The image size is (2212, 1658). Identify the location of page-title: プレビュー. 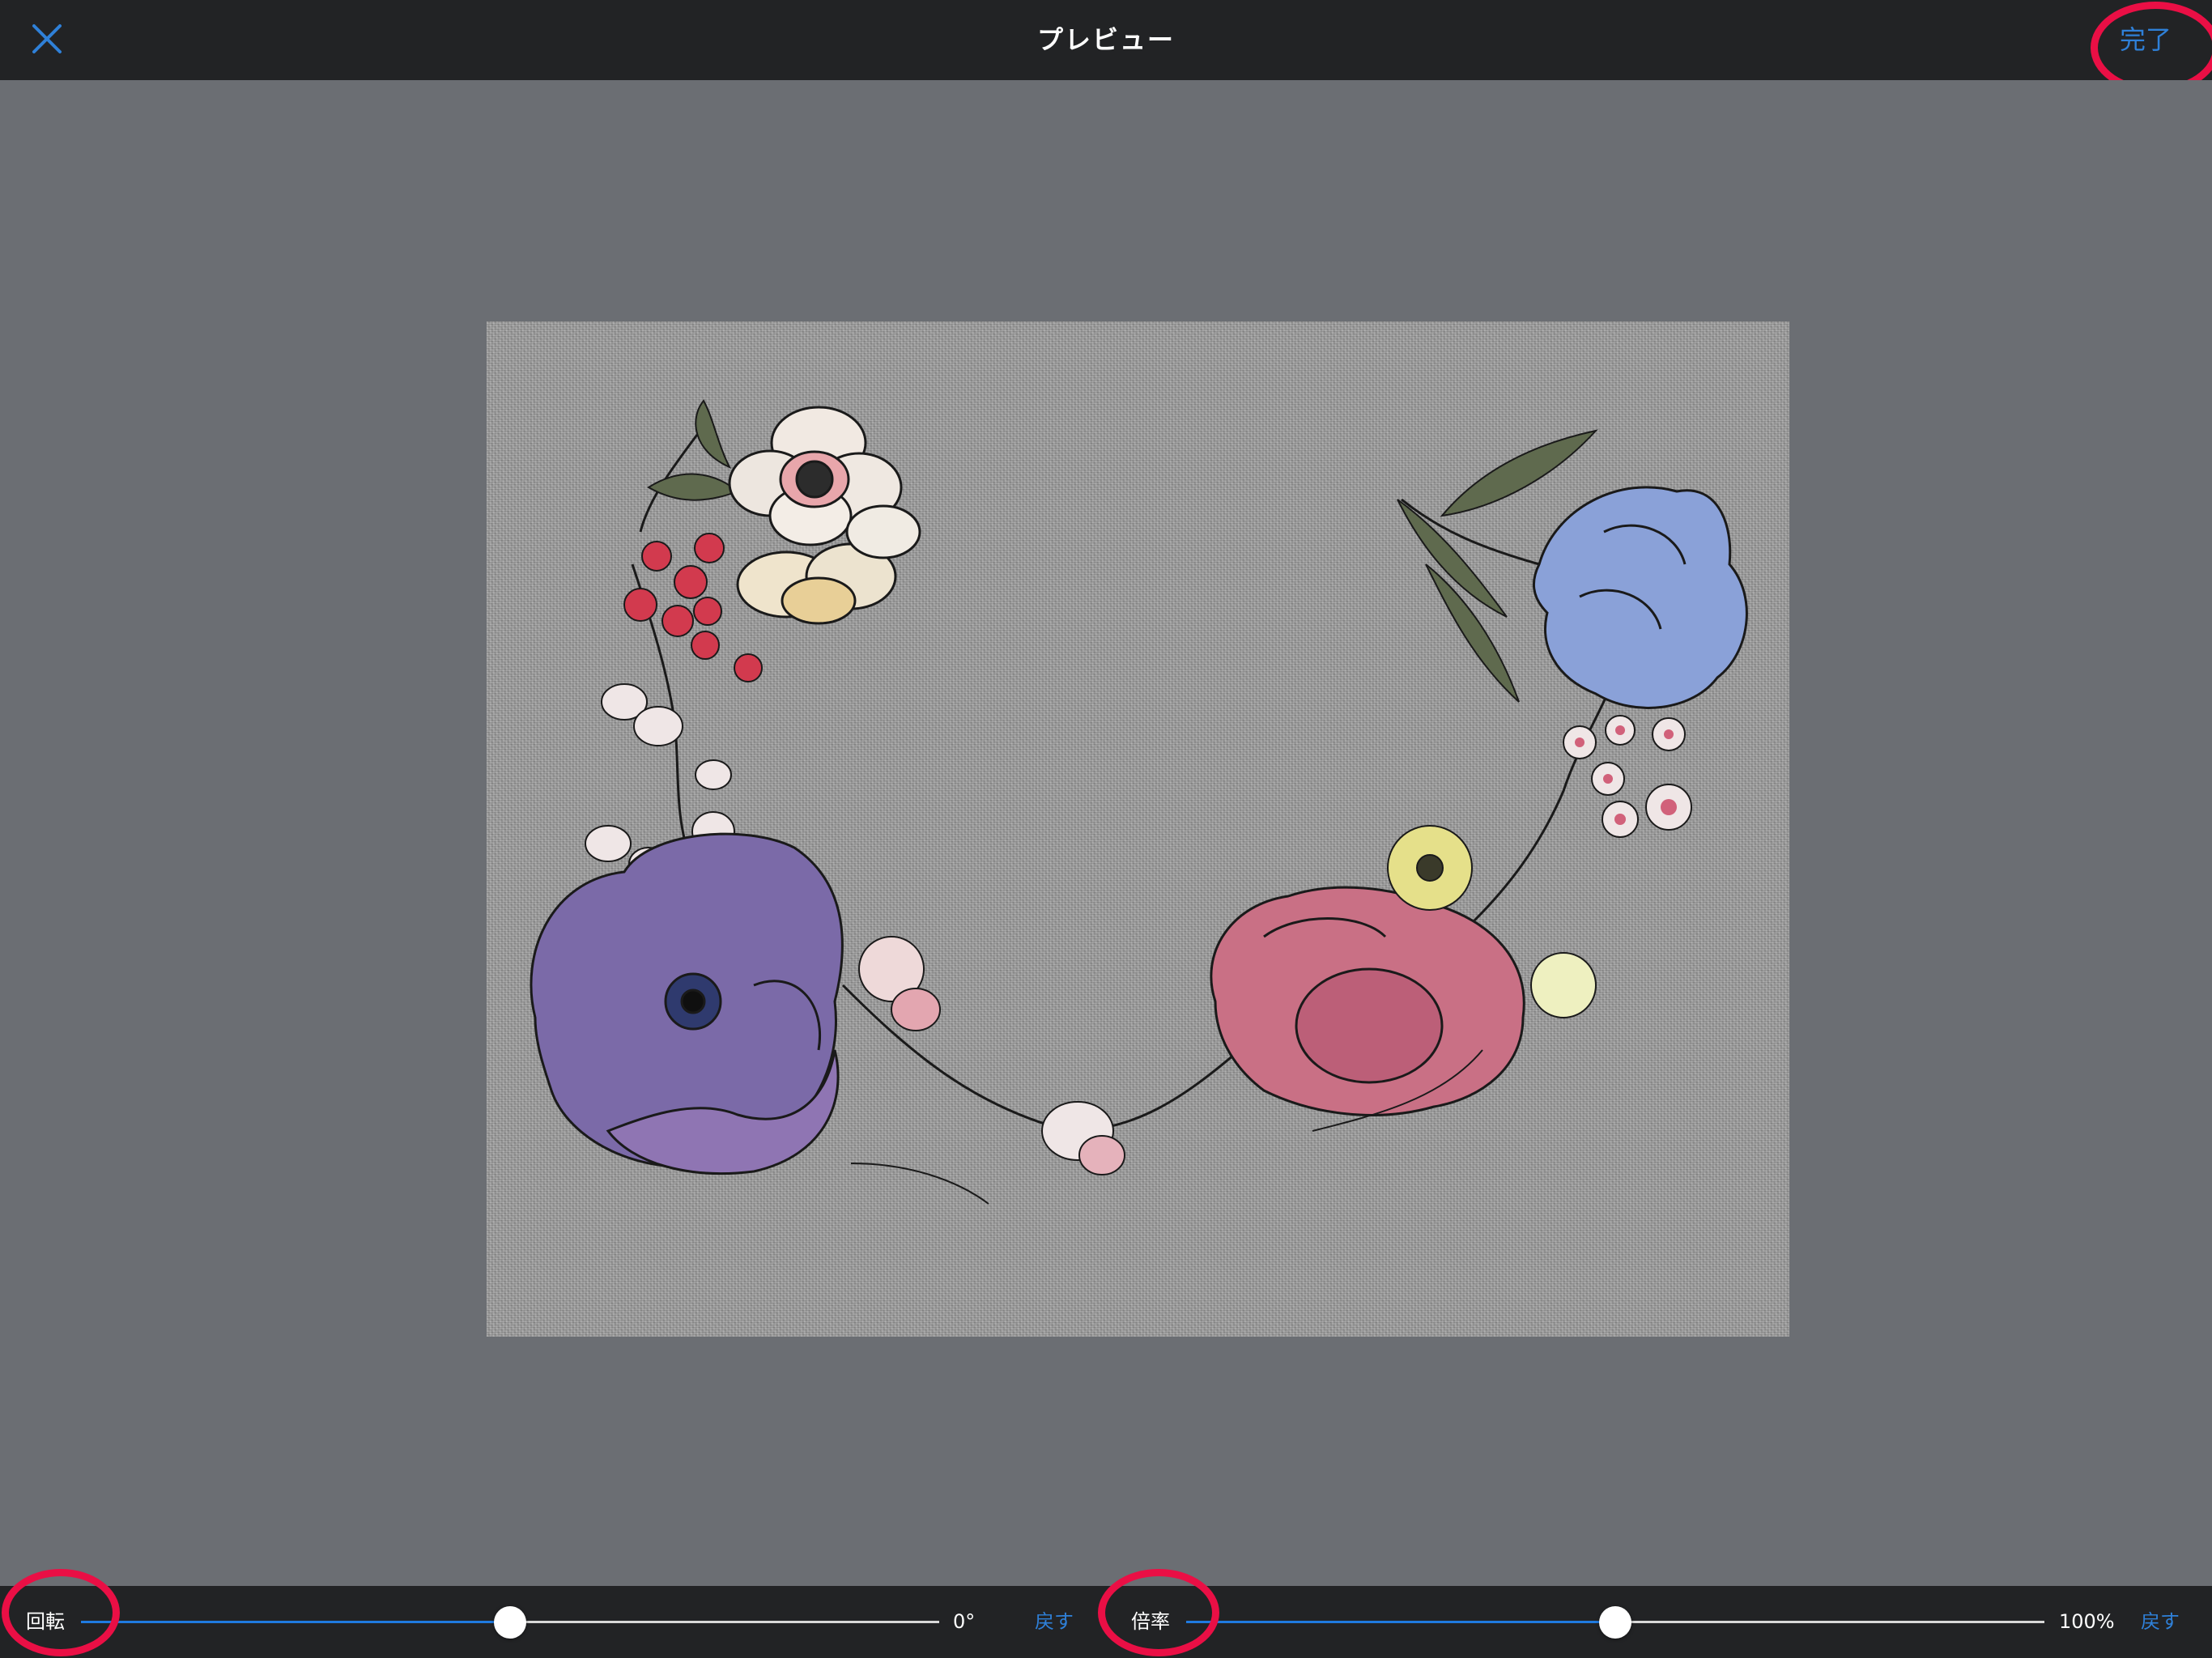
(1105, 39).